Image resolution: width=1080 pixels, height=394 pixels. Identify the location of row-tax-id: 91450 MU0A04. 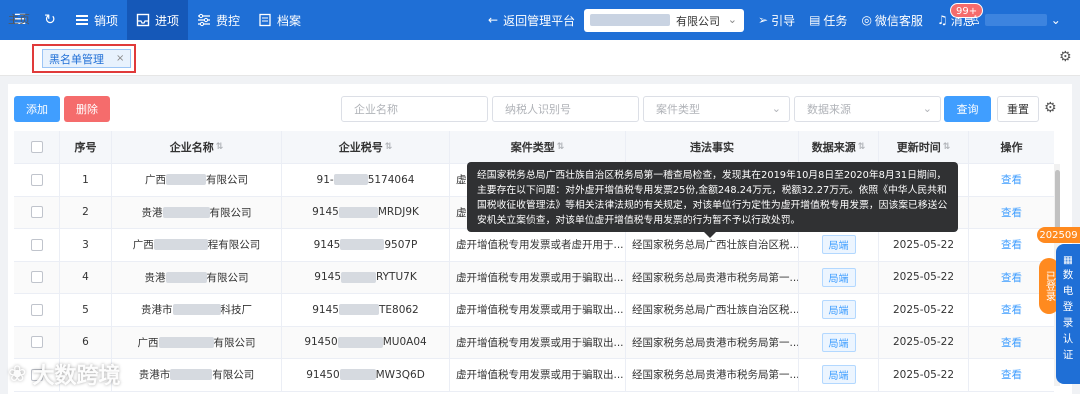
(366, 342).